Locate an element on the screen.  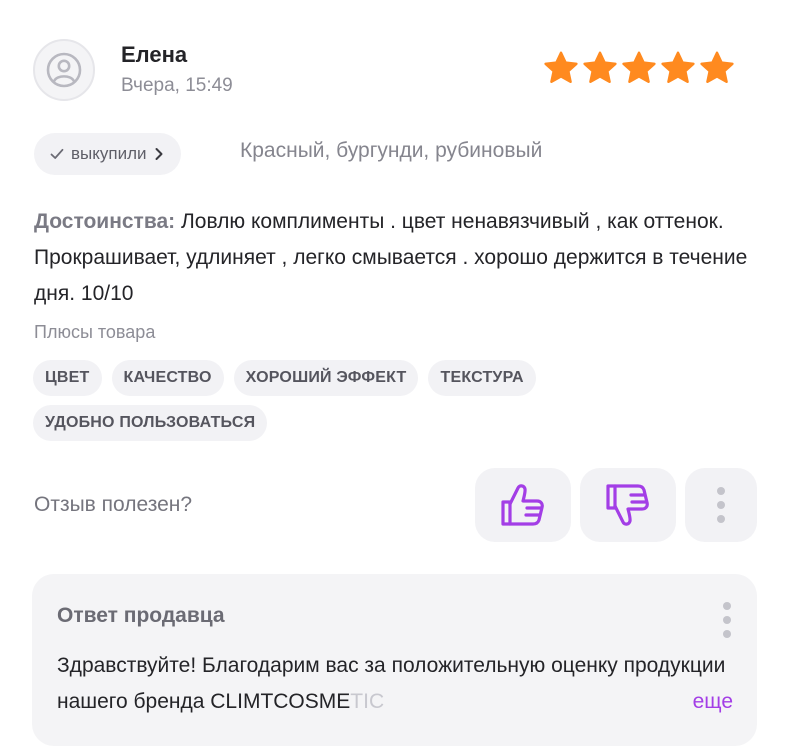
pros-tag: ТЕКСТУРА is located at coordinates (482, 378).